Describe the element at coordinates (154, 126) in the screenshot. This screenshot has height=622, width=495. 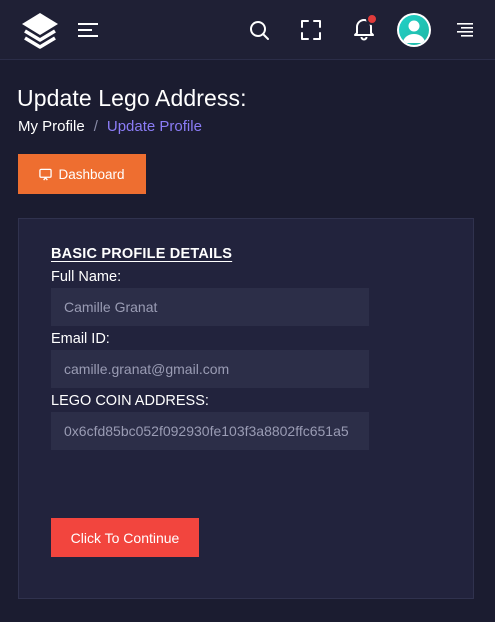
I see `breadcrumb-current: Update Profile` at that location.